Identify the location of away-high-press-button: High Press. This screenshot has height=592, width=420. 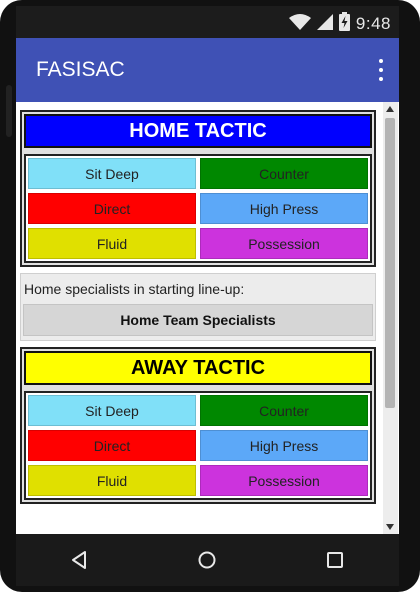
(284, 445).